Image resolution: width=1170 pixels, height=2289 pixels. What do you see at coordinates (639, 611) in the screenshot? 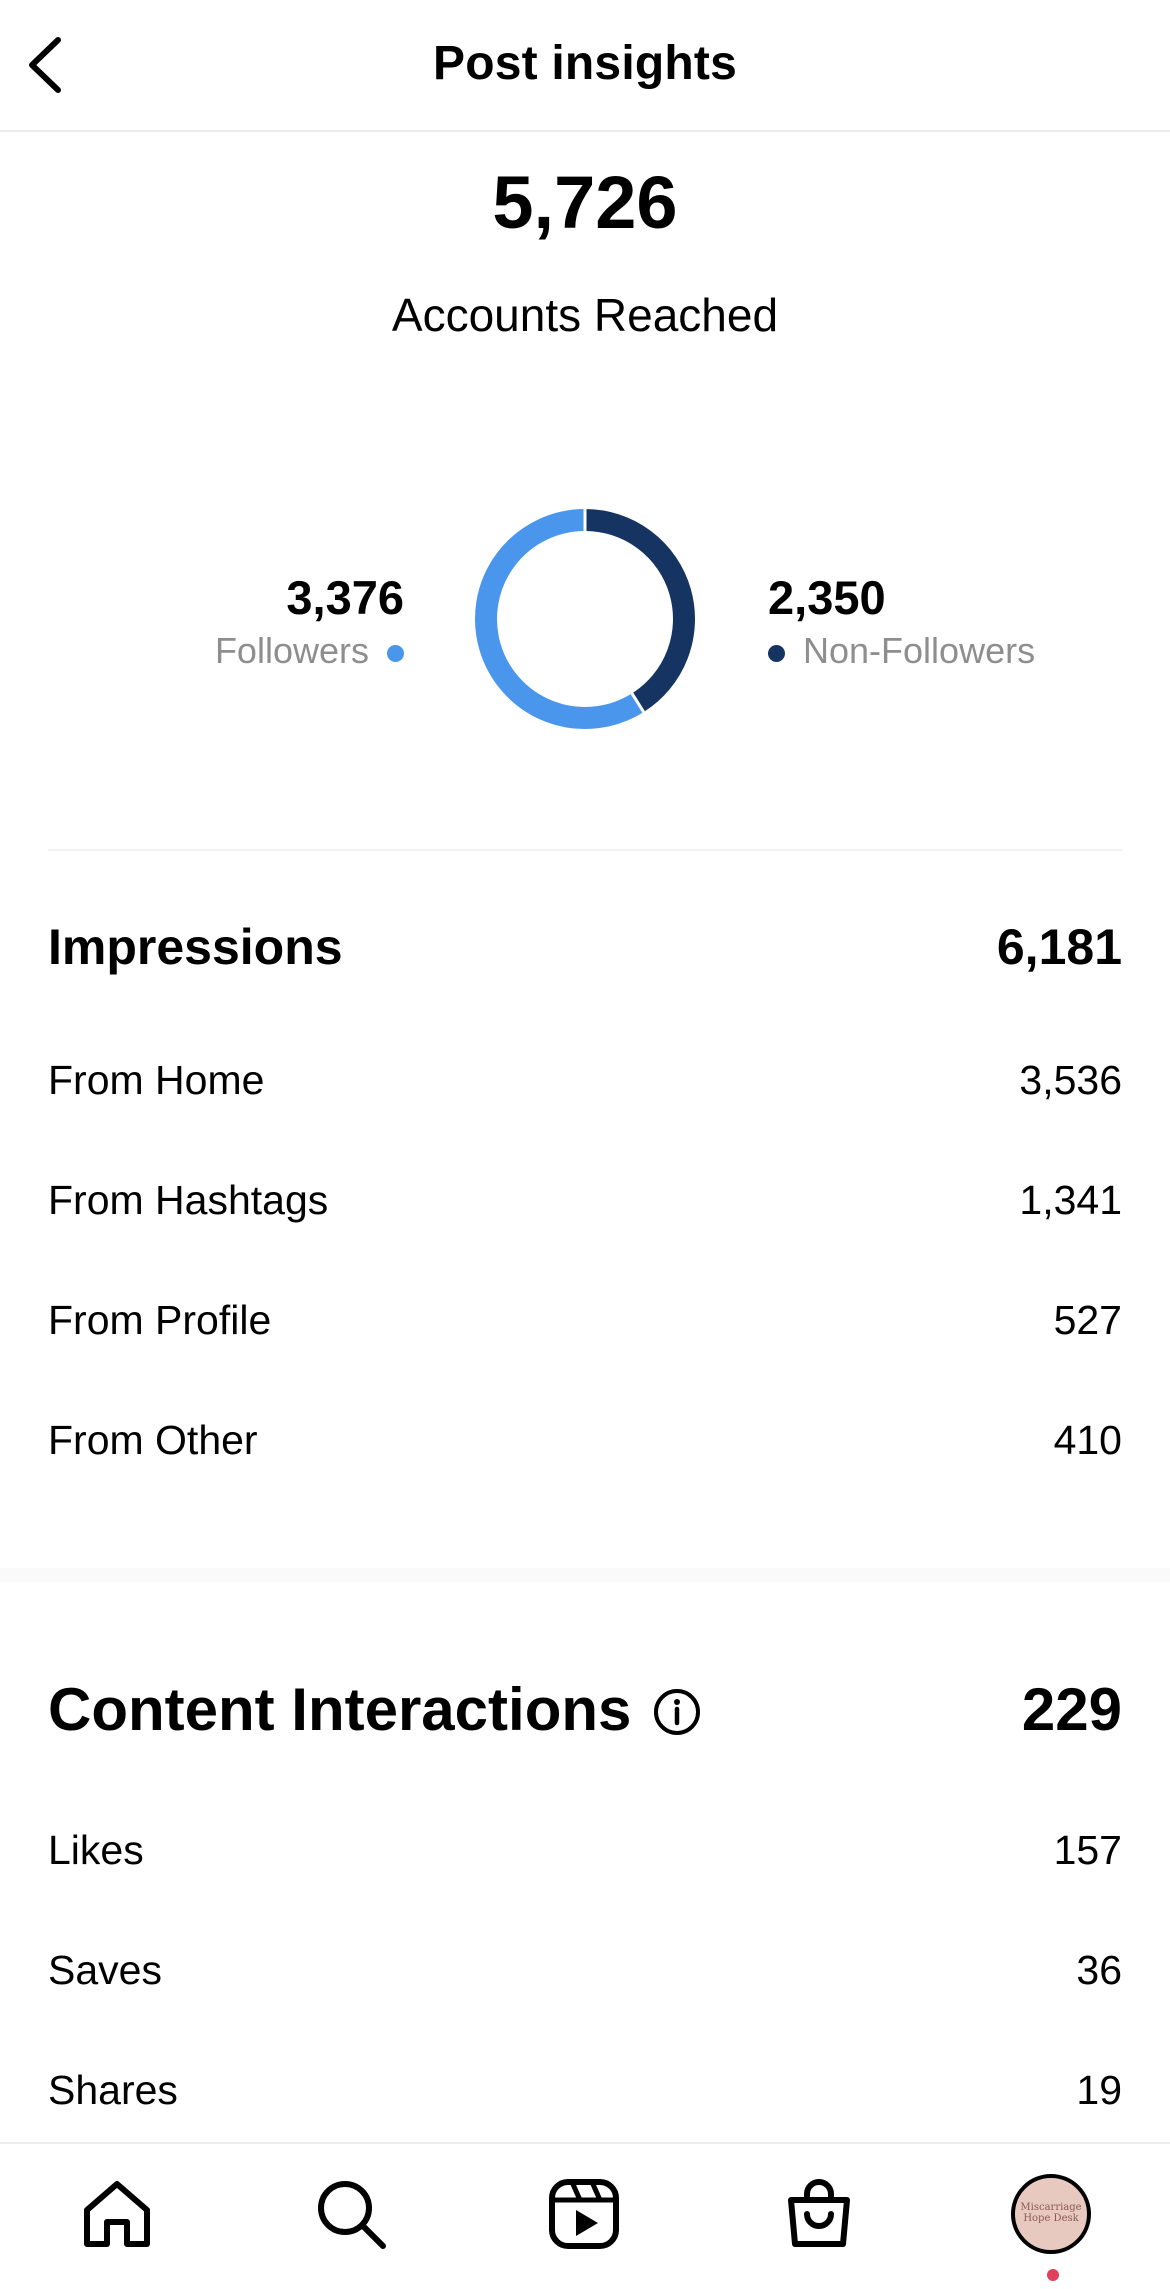
I see `donut-slice-non-followers` at bounding box center [639, 611].